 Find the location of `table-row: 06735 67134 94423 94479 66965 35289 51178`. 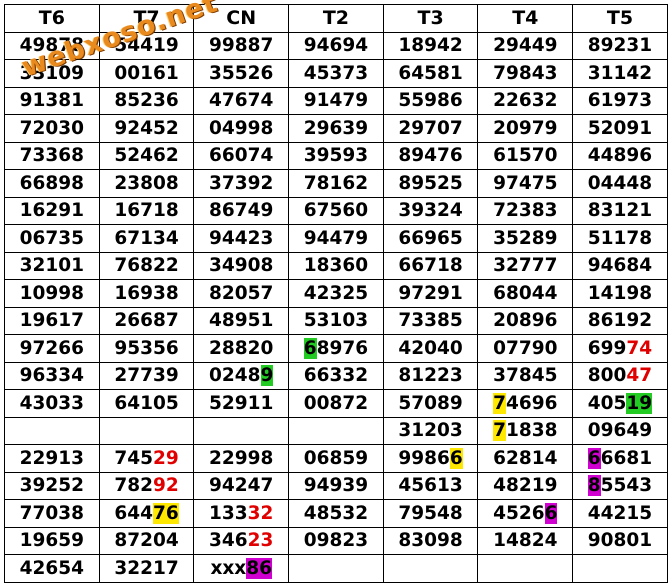

table-row: 06735 67134 94423 94479 66965 35289 51178 is located at coordinates (336, 238).